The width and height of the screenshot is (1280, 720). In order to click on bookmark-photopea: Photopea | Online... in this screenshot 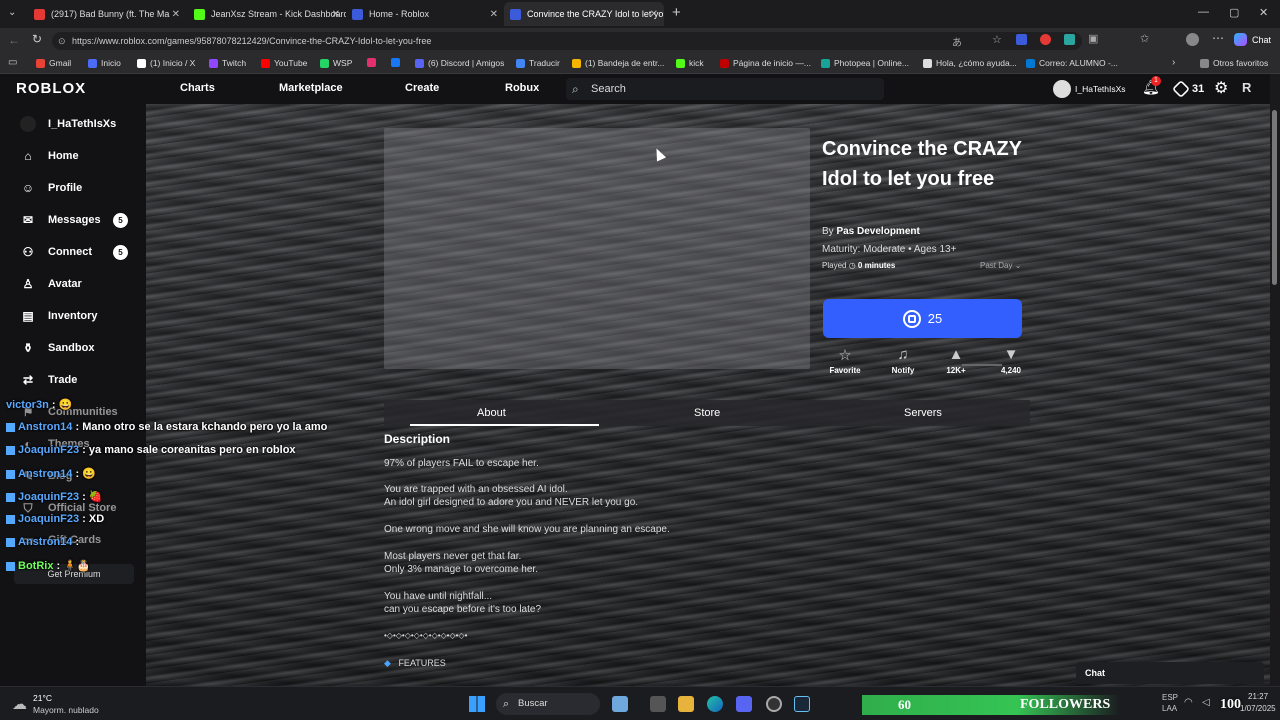, I will do `click(865, 63)`.